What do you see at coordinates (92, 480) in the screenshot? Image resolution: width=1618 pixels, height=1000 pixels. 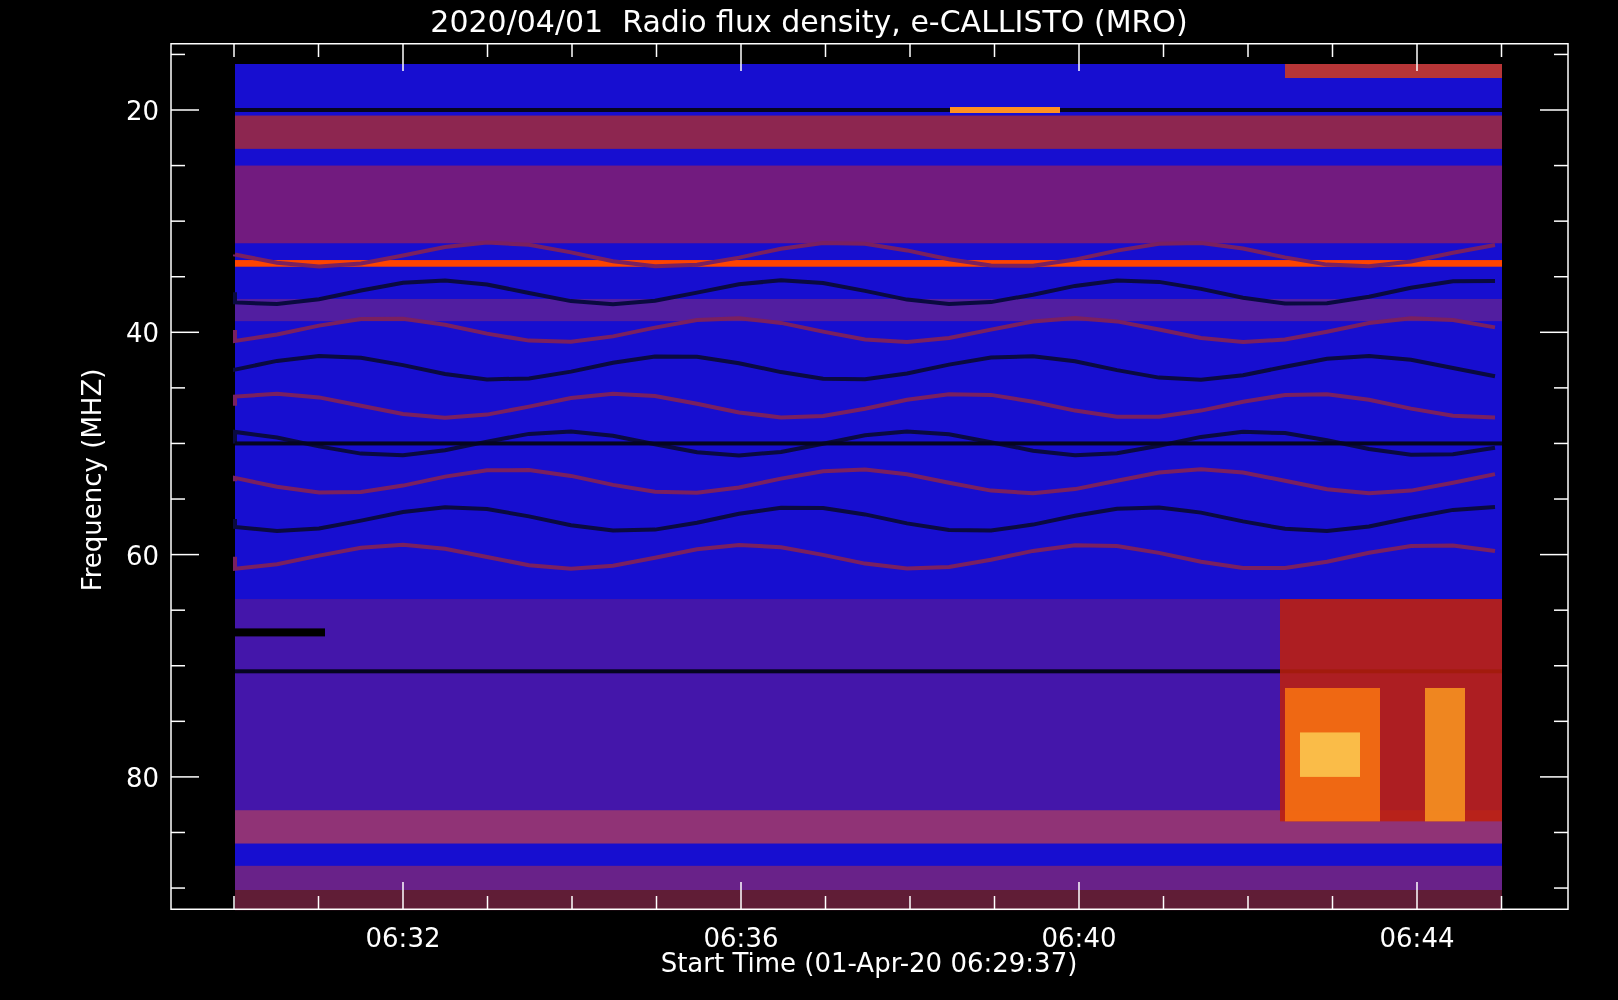 I see `y-axis-label: Frequency (MHZ)` at bounding box center [92, 480].